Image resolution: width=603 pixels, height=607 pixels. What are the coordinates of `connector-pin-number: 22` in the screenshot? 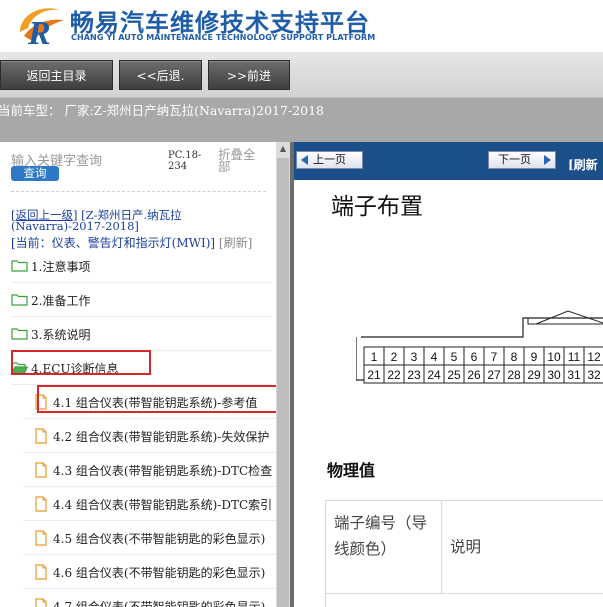 It's located at (394, 375).